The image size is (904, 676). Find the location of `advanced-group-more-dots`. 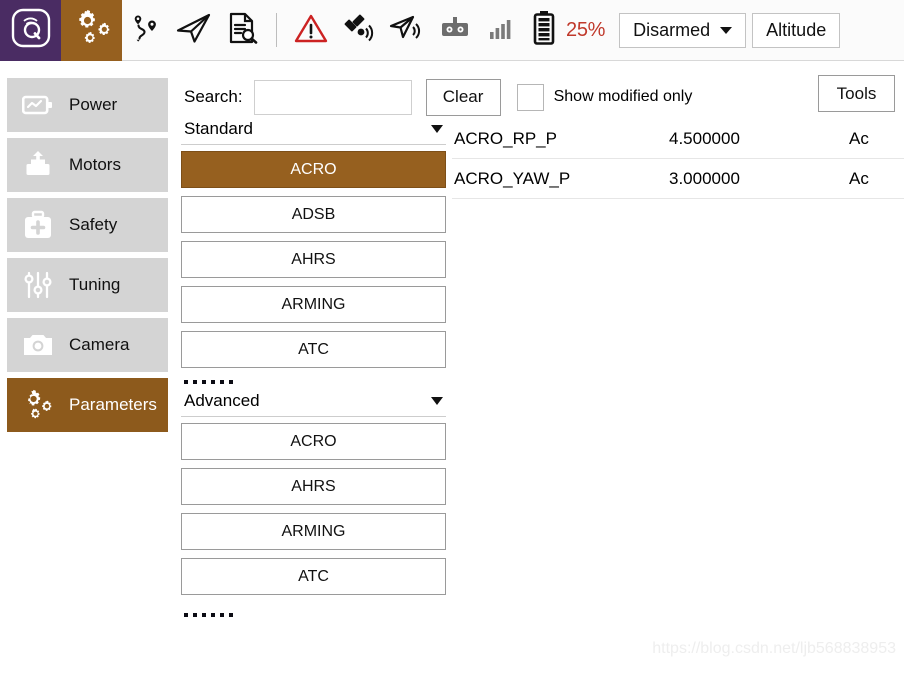

advanced-group-more-dots is located at coordinates (313, 613).